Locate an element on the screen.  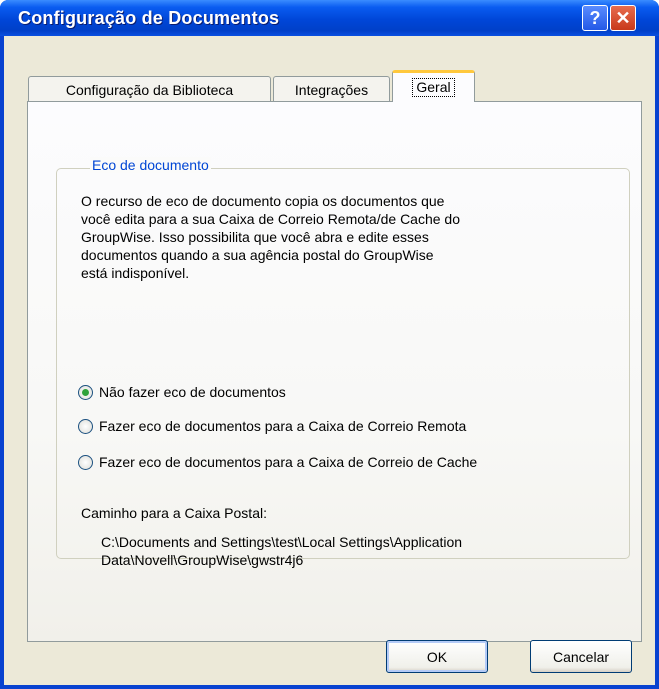
window-title: Configuração de Documentos is located at coordinates (149, 18).